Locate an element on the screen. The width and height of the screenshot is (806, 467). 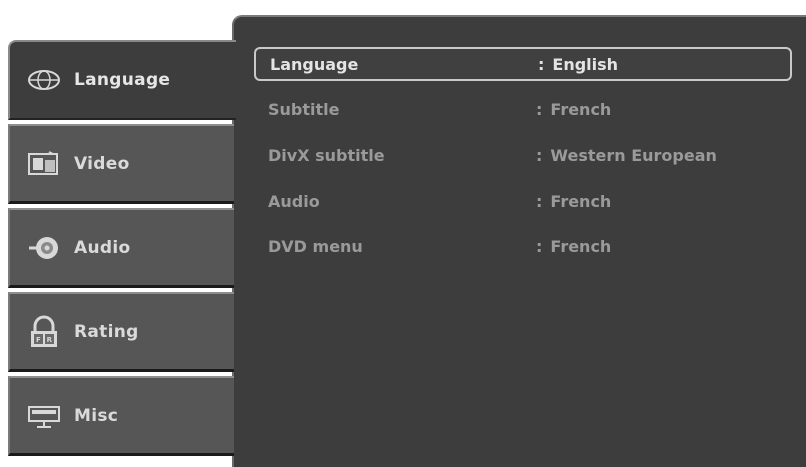
tab-rating: F R Rating is located at coordinates (121, 332).